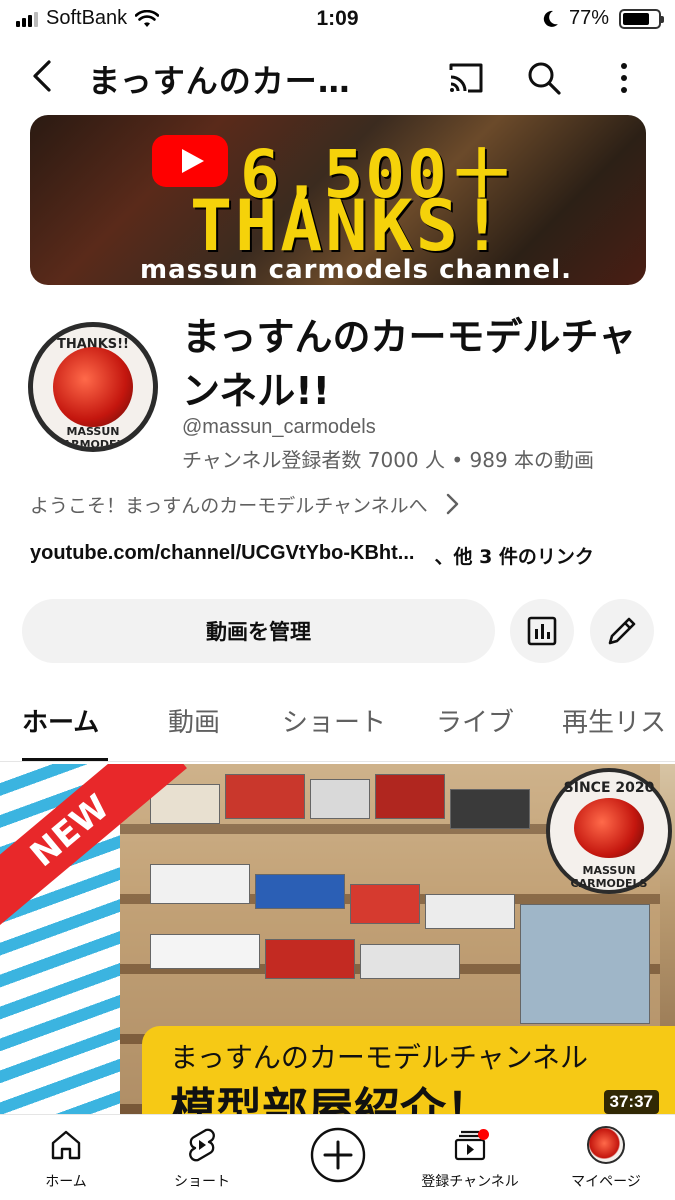 The image size is (675, 1200). I want to click on video-duration: 37:37, so click(631, 1102).